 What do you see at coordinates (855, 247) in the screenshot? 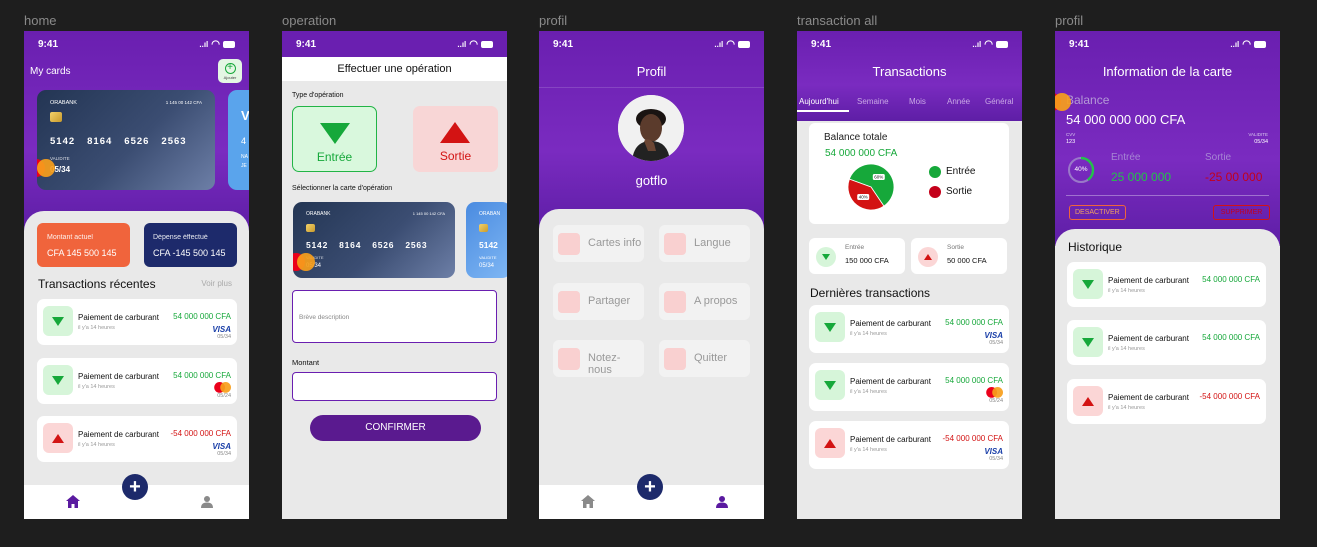
I see `income-label: Entrée` at bounding box center [855, 247].